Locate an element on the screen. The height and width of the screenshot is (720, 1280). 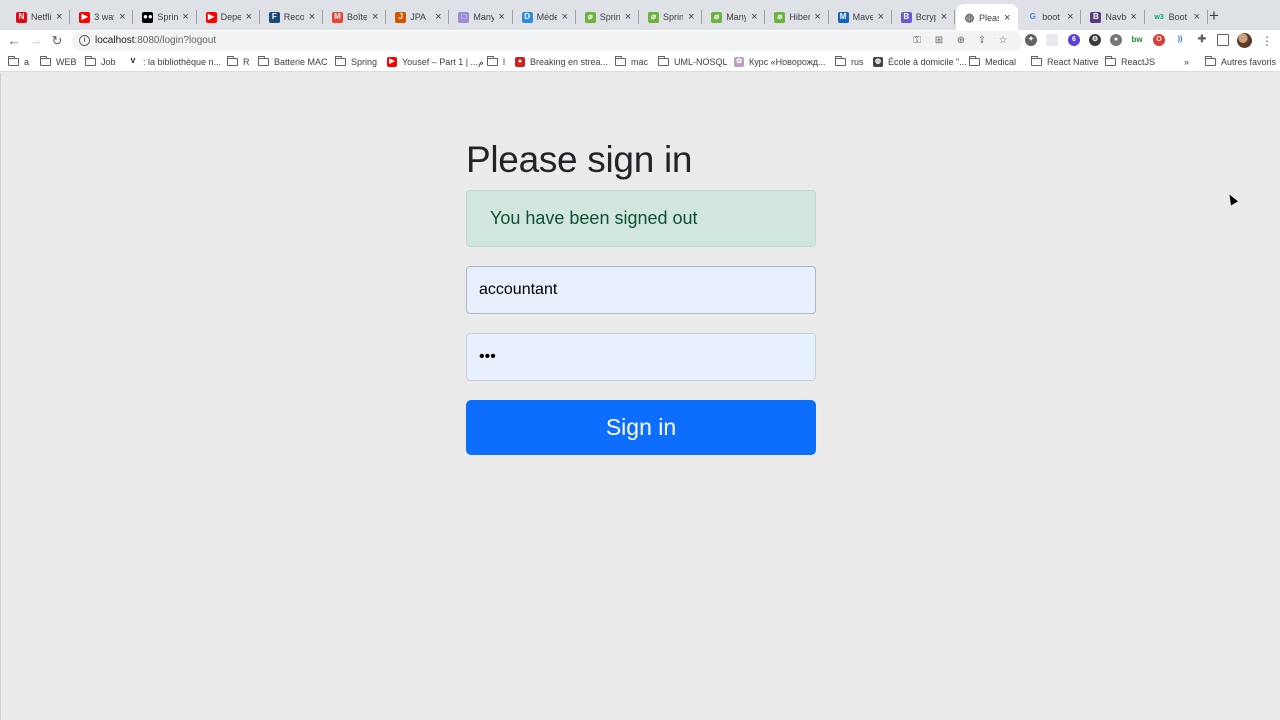
extensions-icon: ✚ is located at coordinates (1202, 40).